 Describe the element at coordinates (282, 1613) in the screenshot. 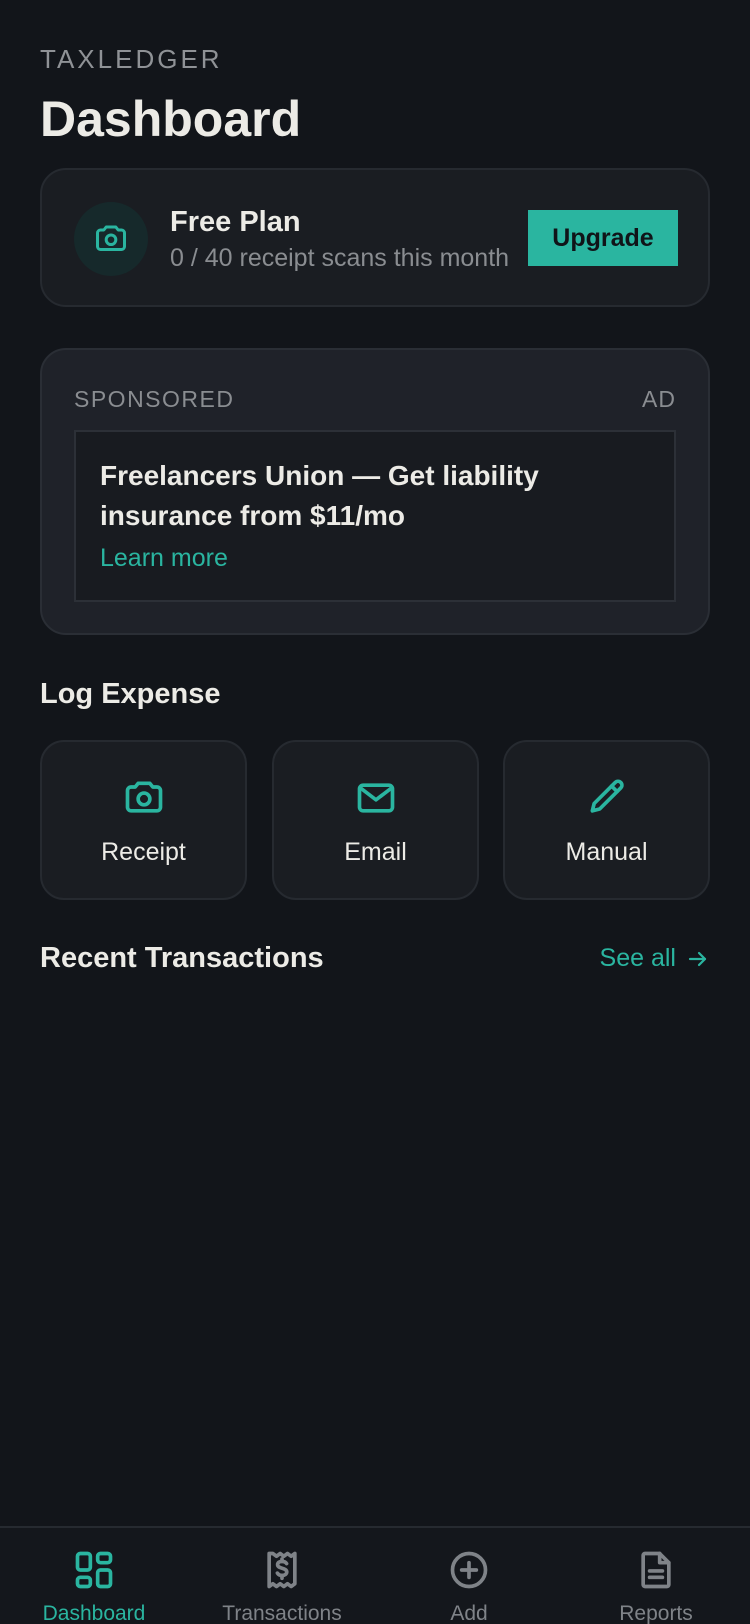

I see `nav-transactions-label: Transactions` at that location.